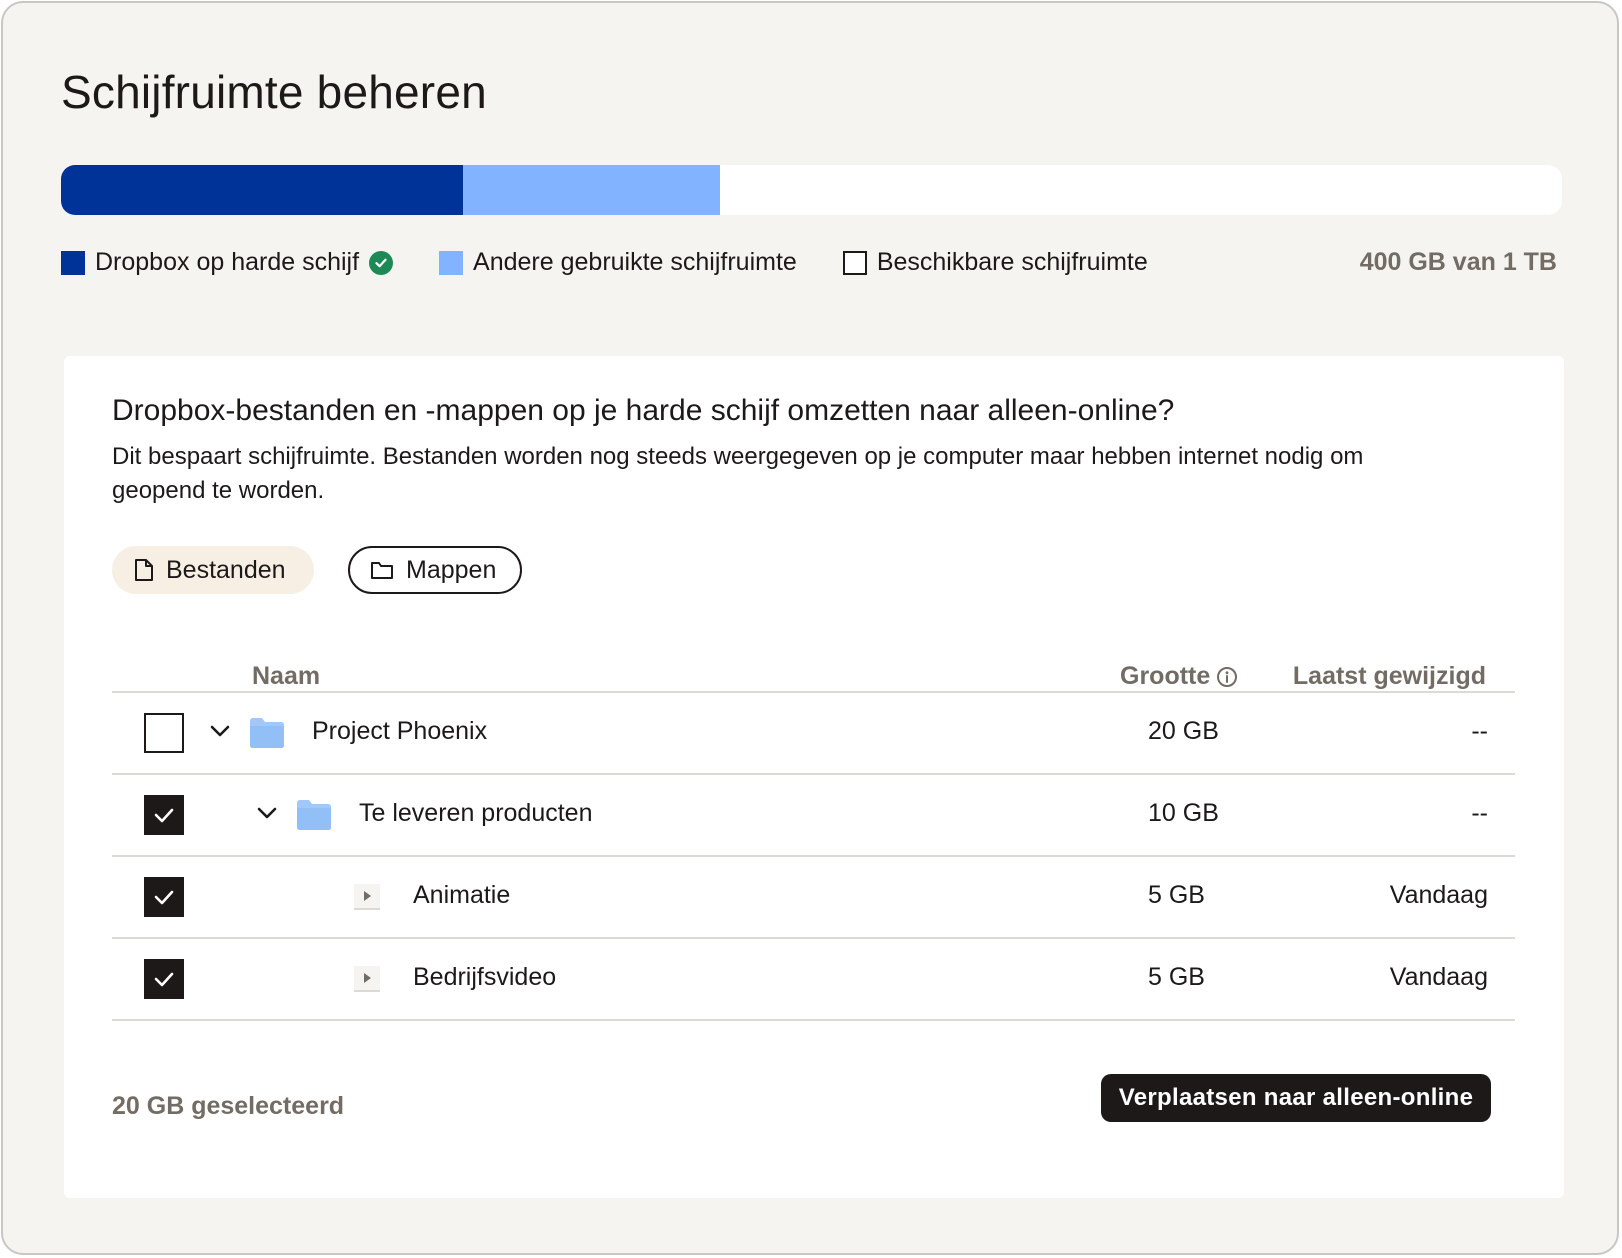  I want to click on legend-label-dropbox: Dropbox op harde schijf, so click(227, 262).